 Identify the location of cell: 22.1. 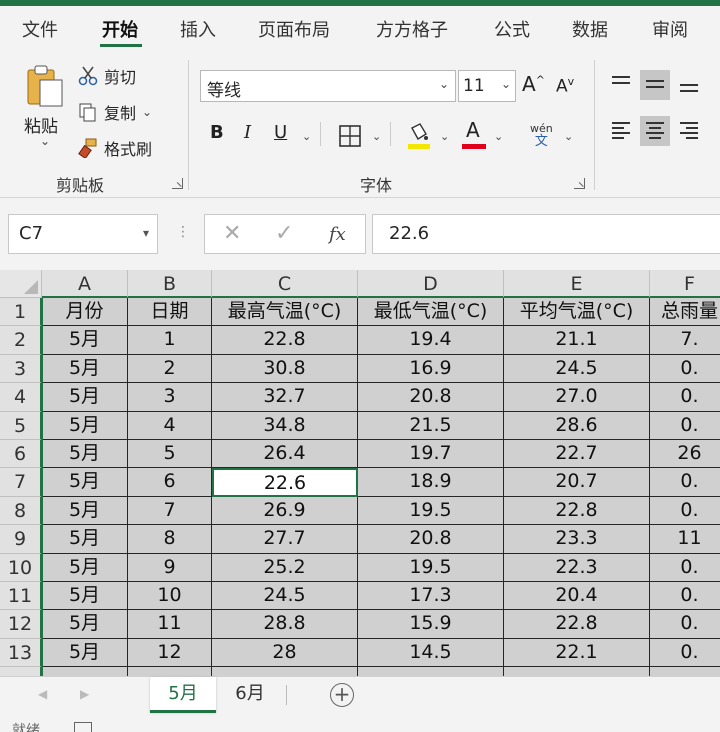
(577, 653).